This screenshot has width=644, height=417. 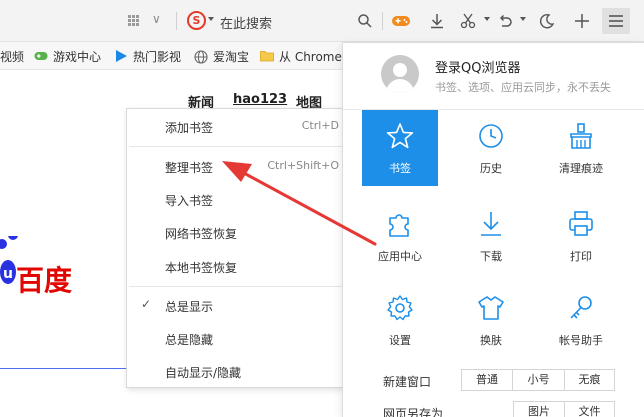 I want to click on globe-icon, so click(x=201, y=57).